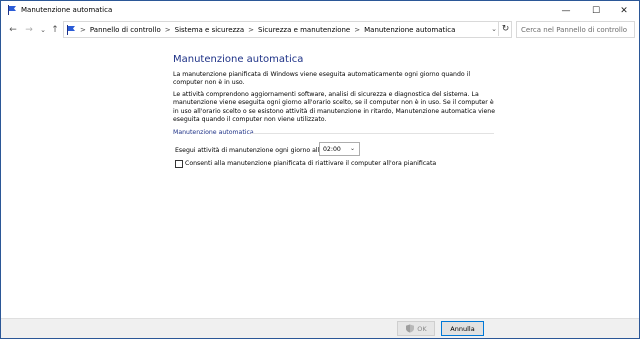  I want to click on minimize-button: —, so click(566, 10).